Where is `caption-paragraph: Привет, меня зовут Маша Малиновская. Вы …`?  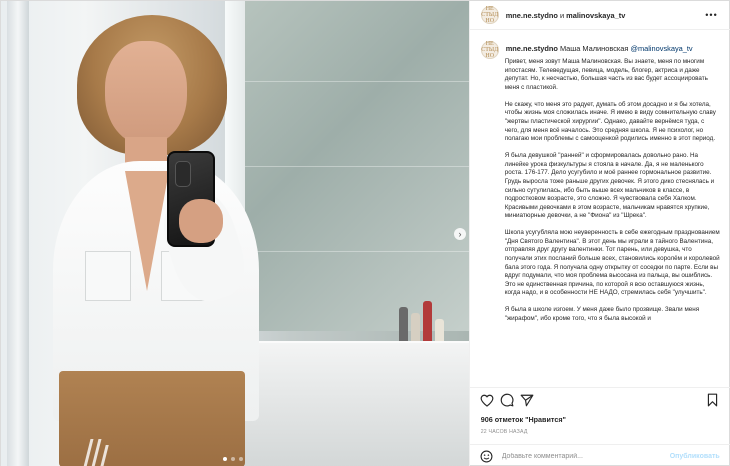 caption-paragraph: Привет, меня зовут Маша Малиновская. Вы … is located at coordinates (606, 74).